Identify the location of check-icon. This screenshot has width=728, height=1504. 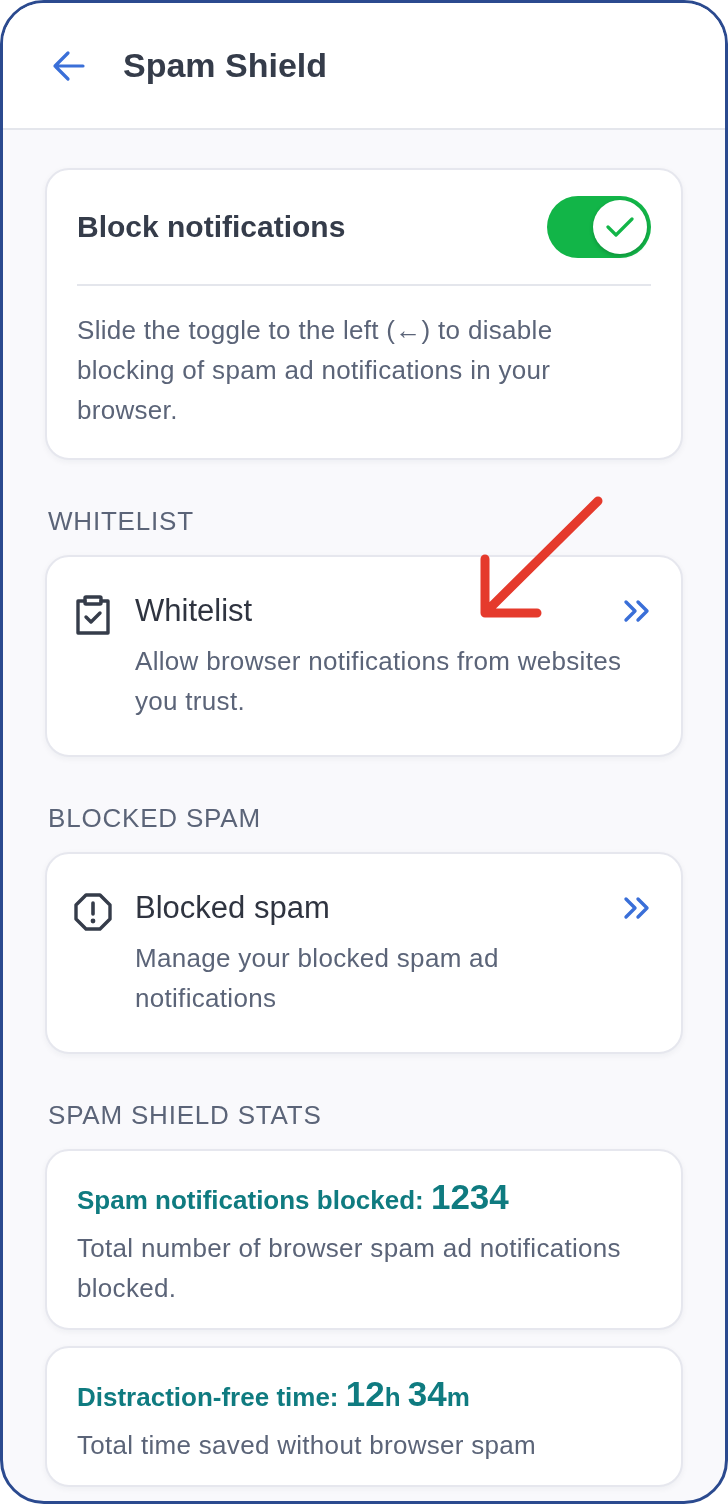
(620, 227).